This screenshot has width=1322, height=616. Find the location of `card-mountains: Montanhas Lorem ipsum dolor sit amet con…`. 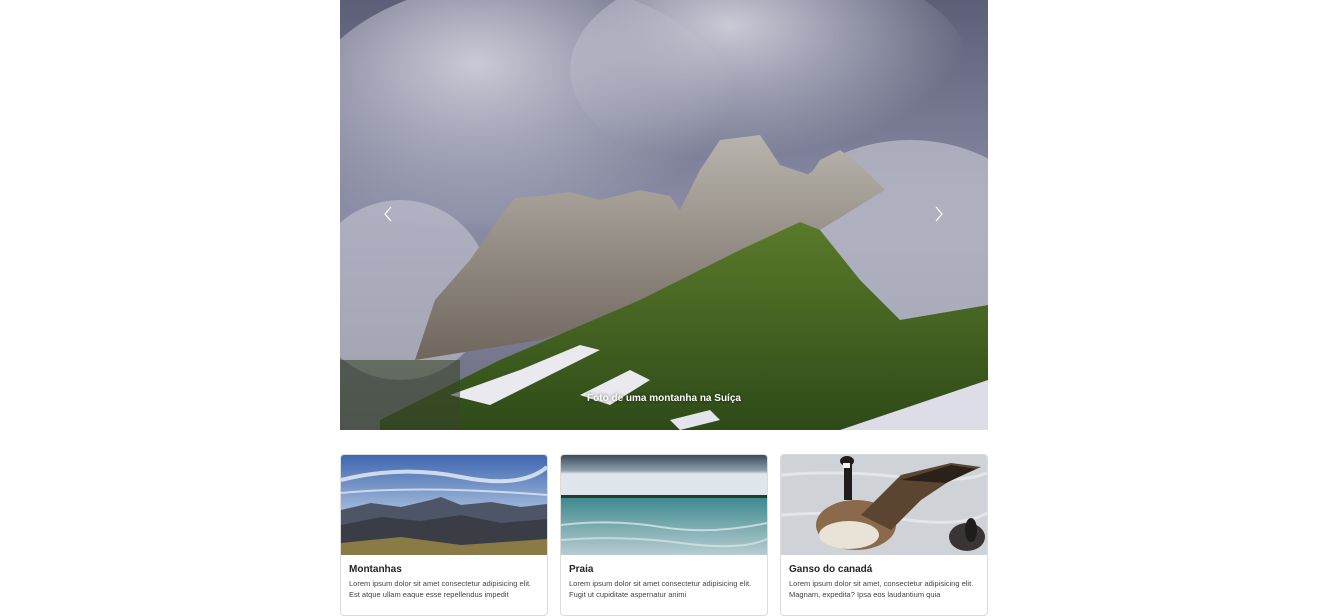

card-mountains: Montanhas Lorem ipsum dolor sit amet con… is located at coordinates (444, 535).